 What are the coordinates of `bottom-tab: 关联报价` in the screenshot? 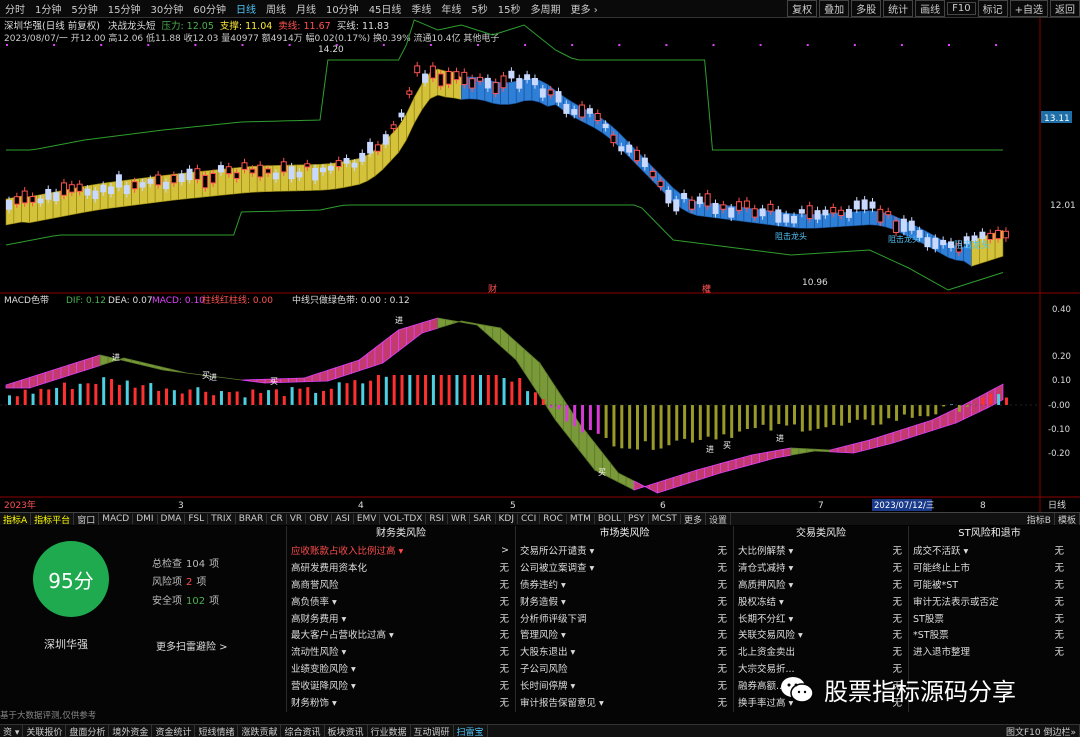 It's located at (45, 731).